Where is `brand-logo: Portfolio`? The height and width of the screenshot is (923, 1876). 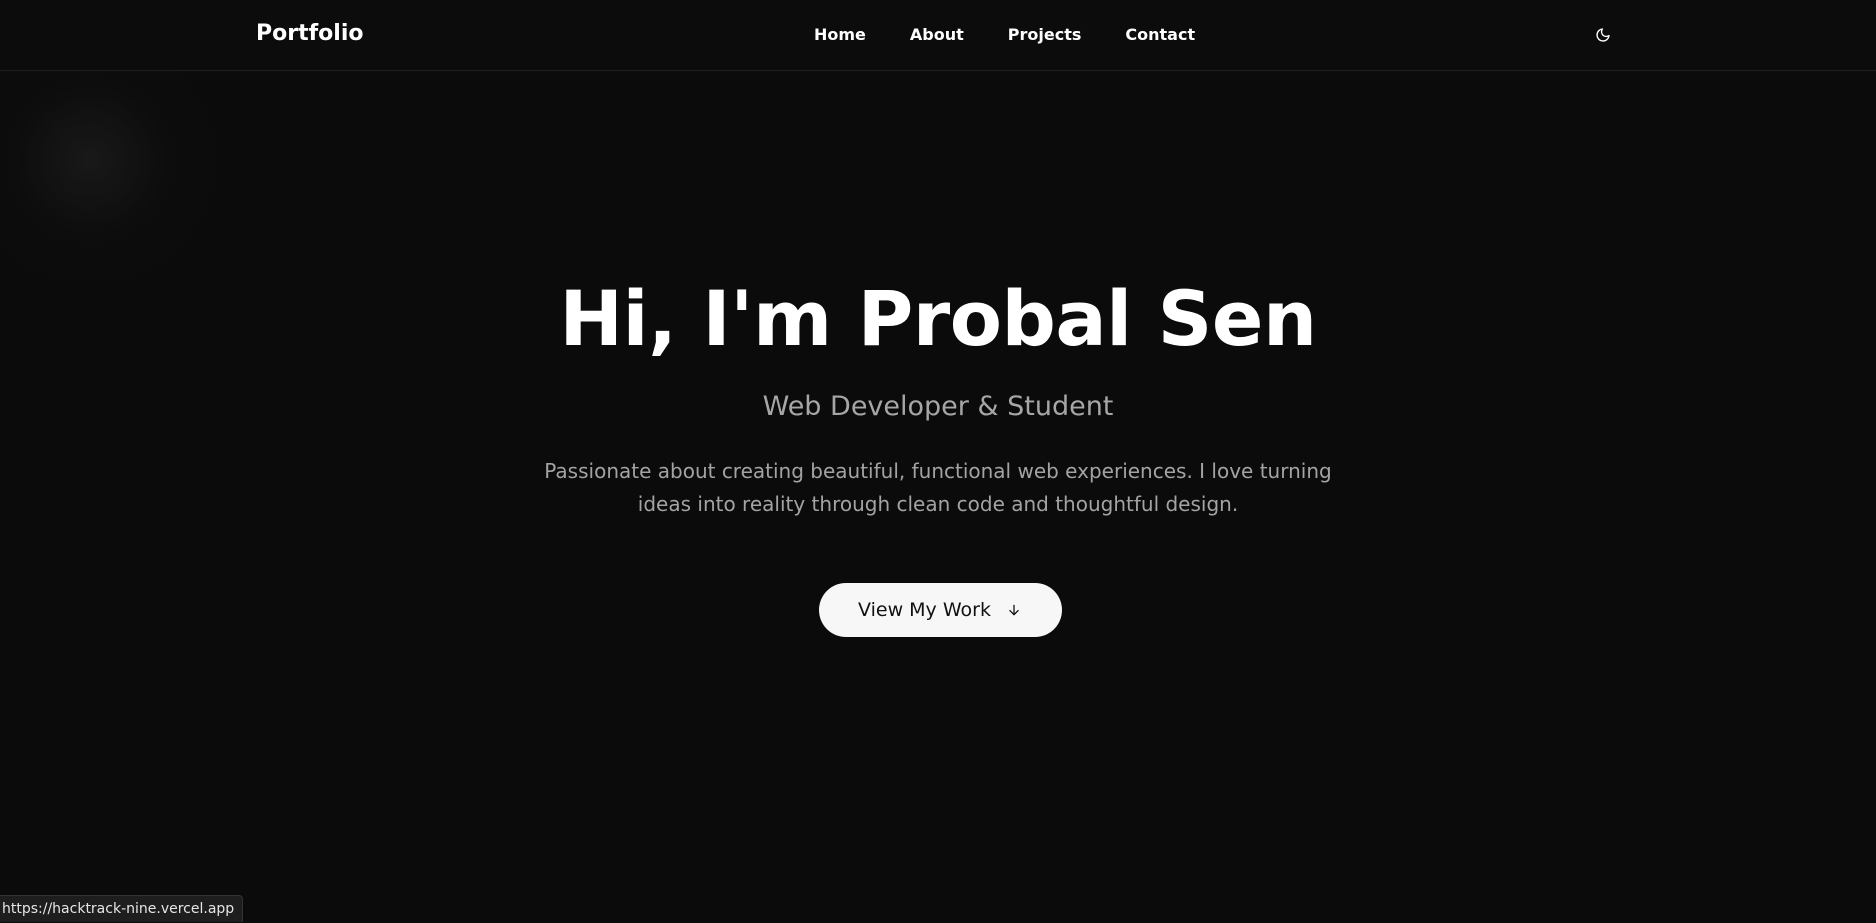
brand-logo: Portfolio is located at coordinates (310, 34).